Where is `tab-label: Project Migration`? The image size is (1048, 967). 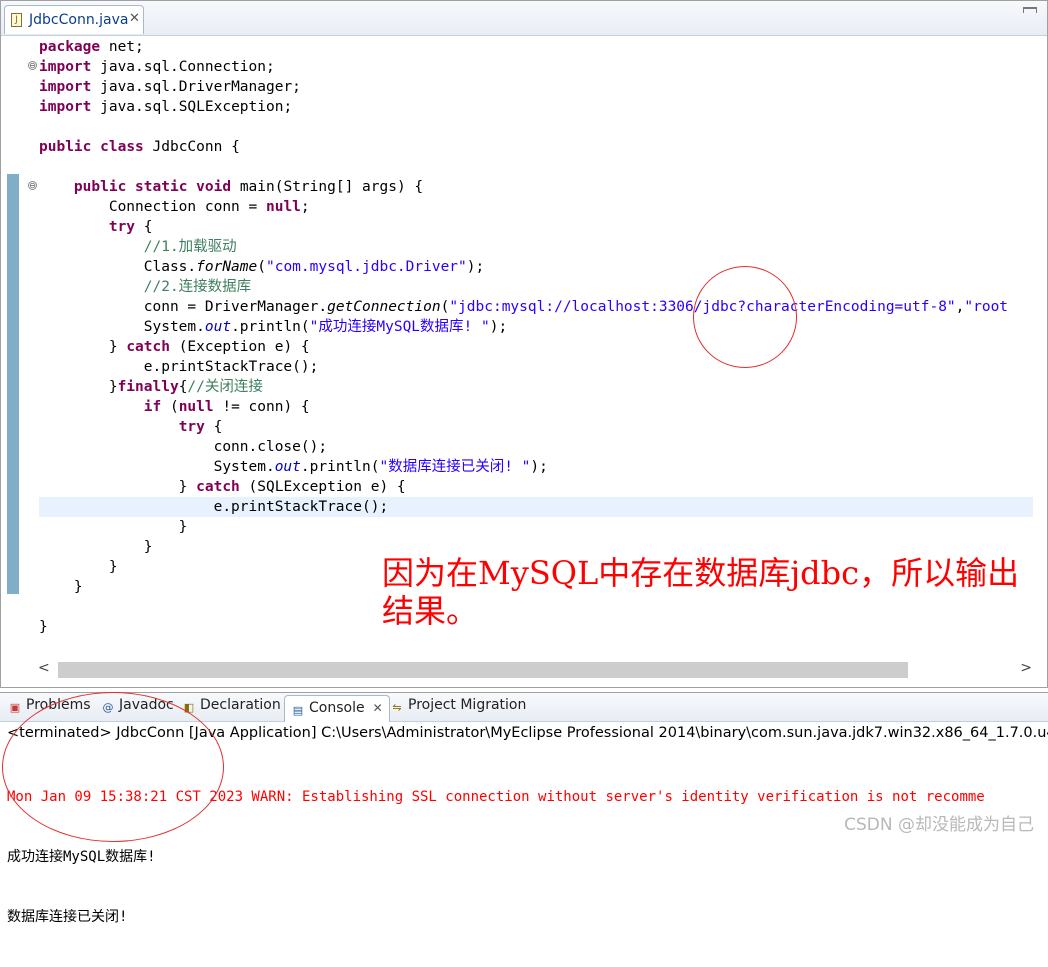 tab-label: Project Migration is located at coordinates (467, 705).